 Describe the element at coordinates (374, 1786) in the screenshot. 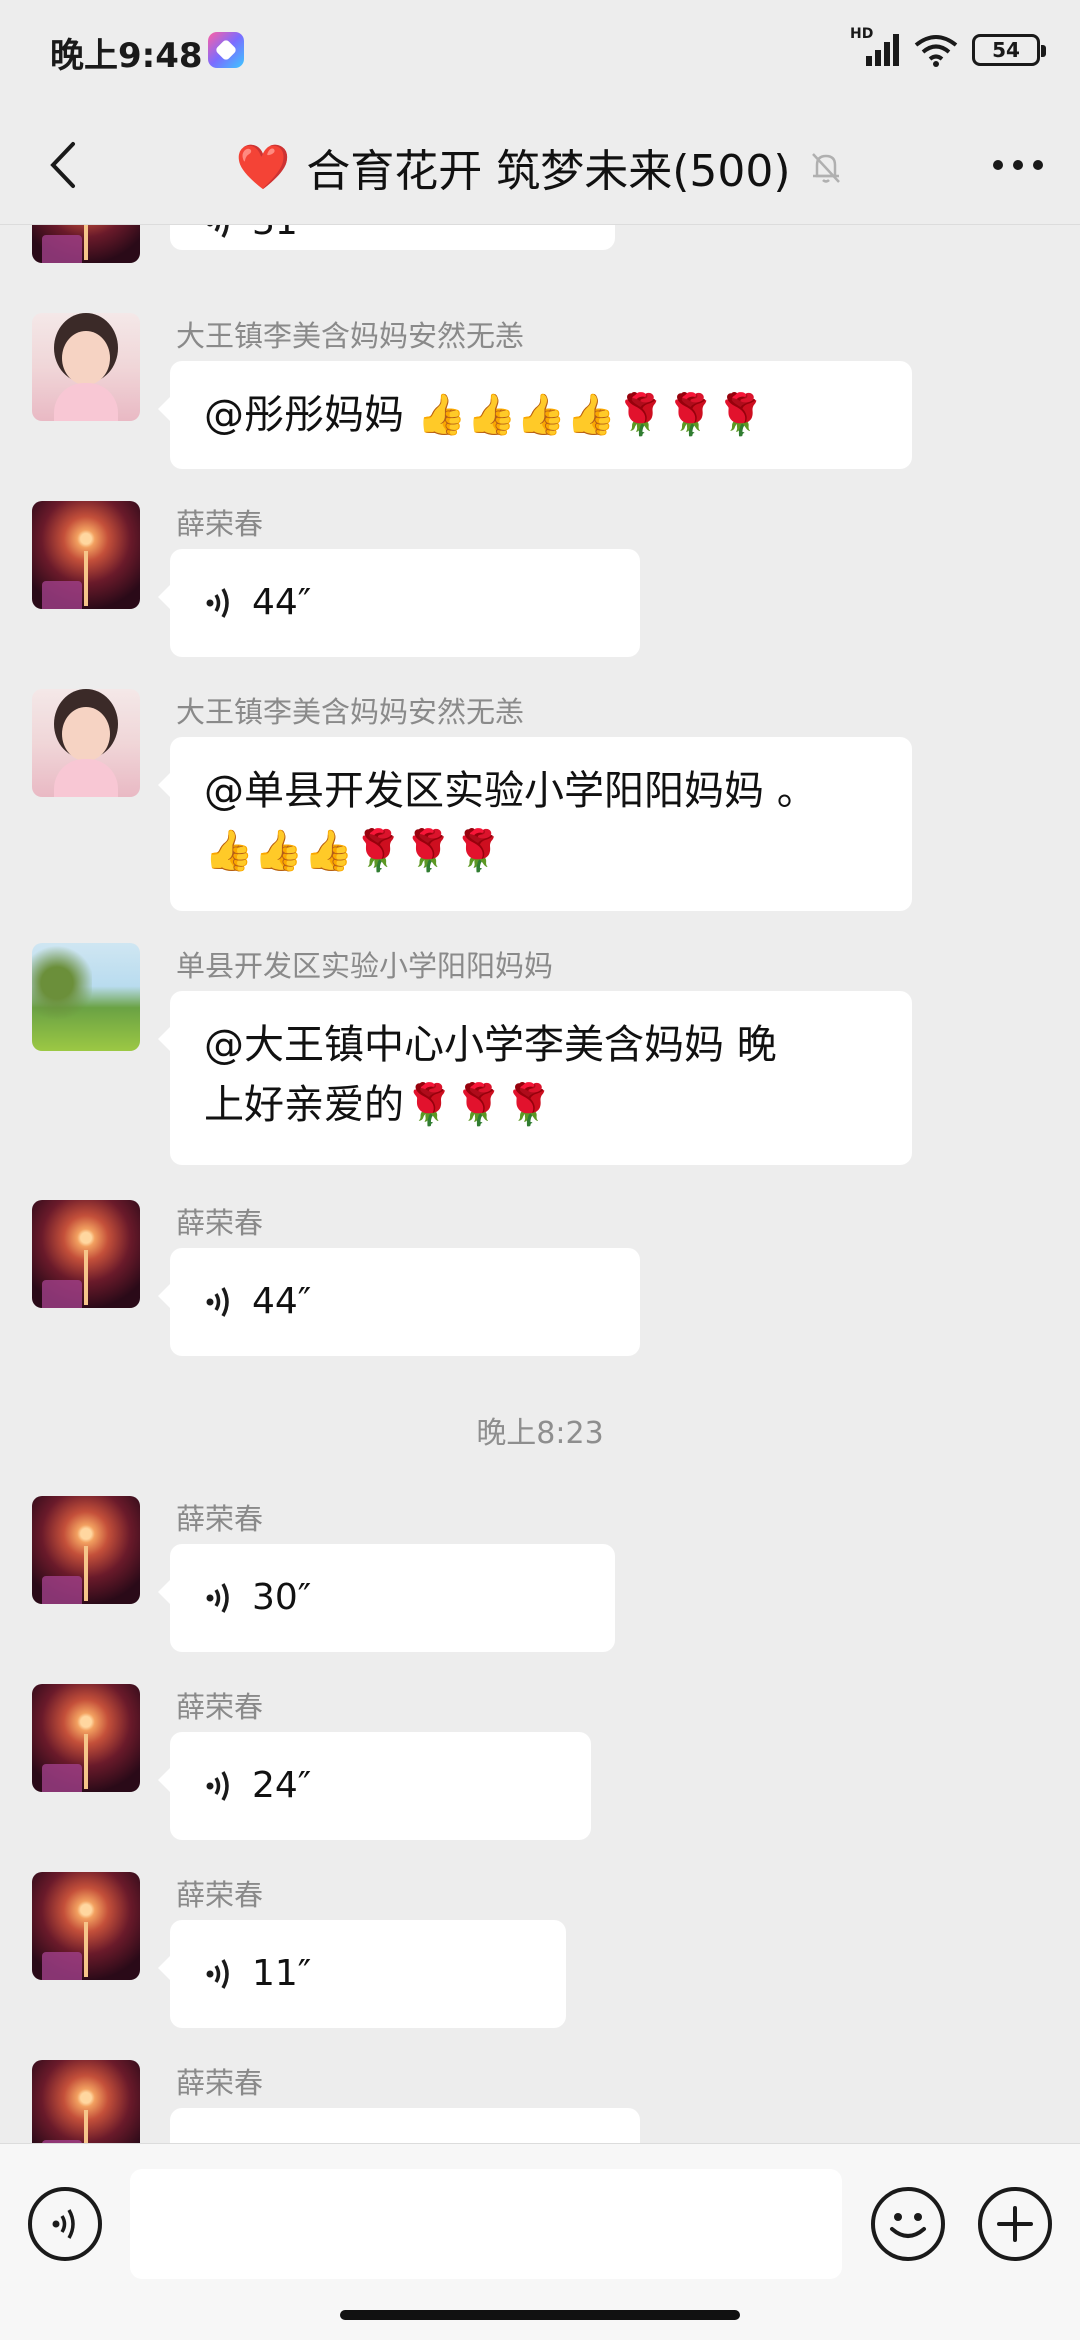

I see `voice-bubble: 24″` at that location.